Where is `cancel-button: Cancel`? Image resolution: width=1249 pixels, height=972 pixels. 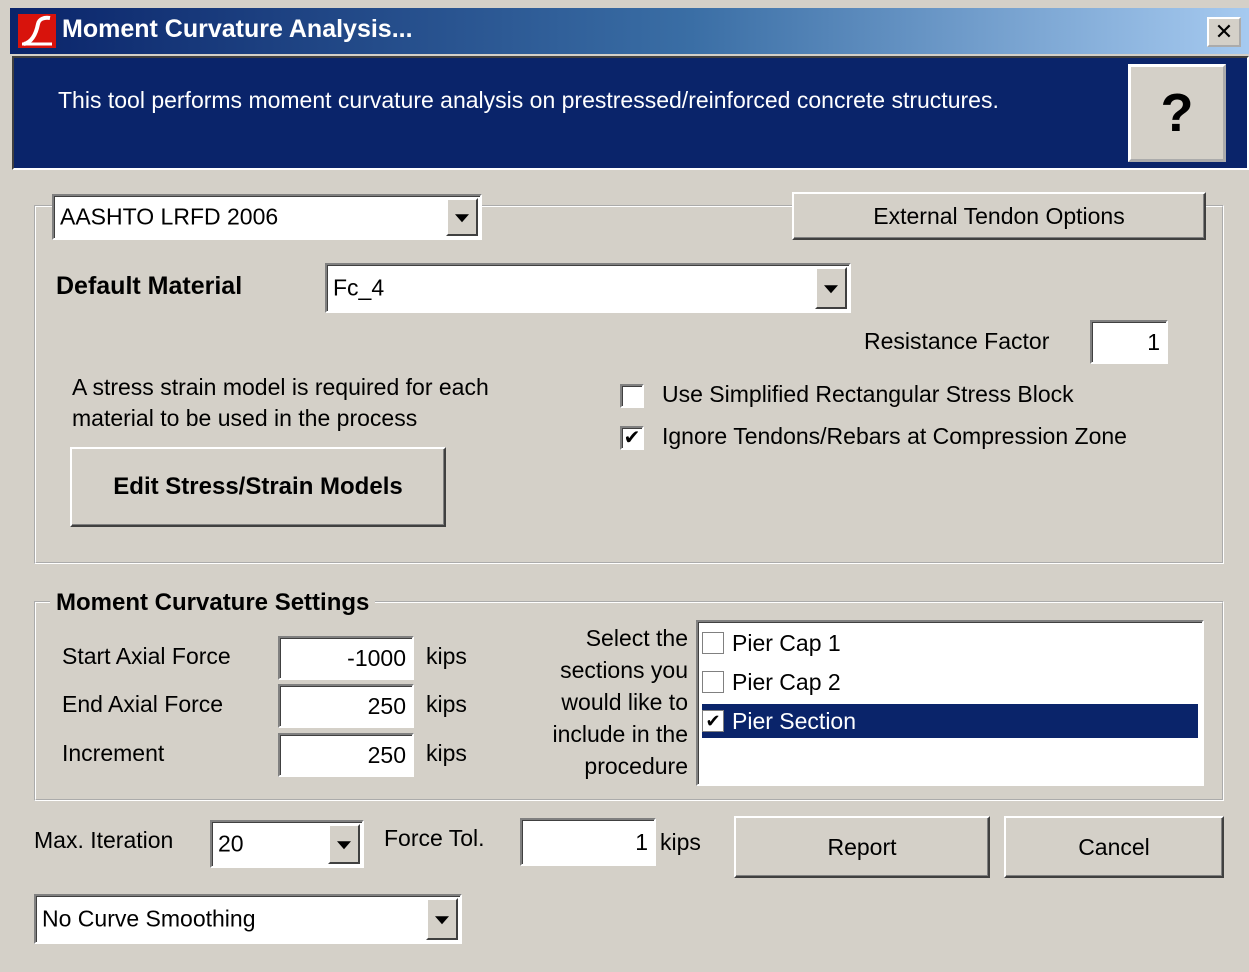
cancel-button: Cancel is located at coordinates (1114, 847).